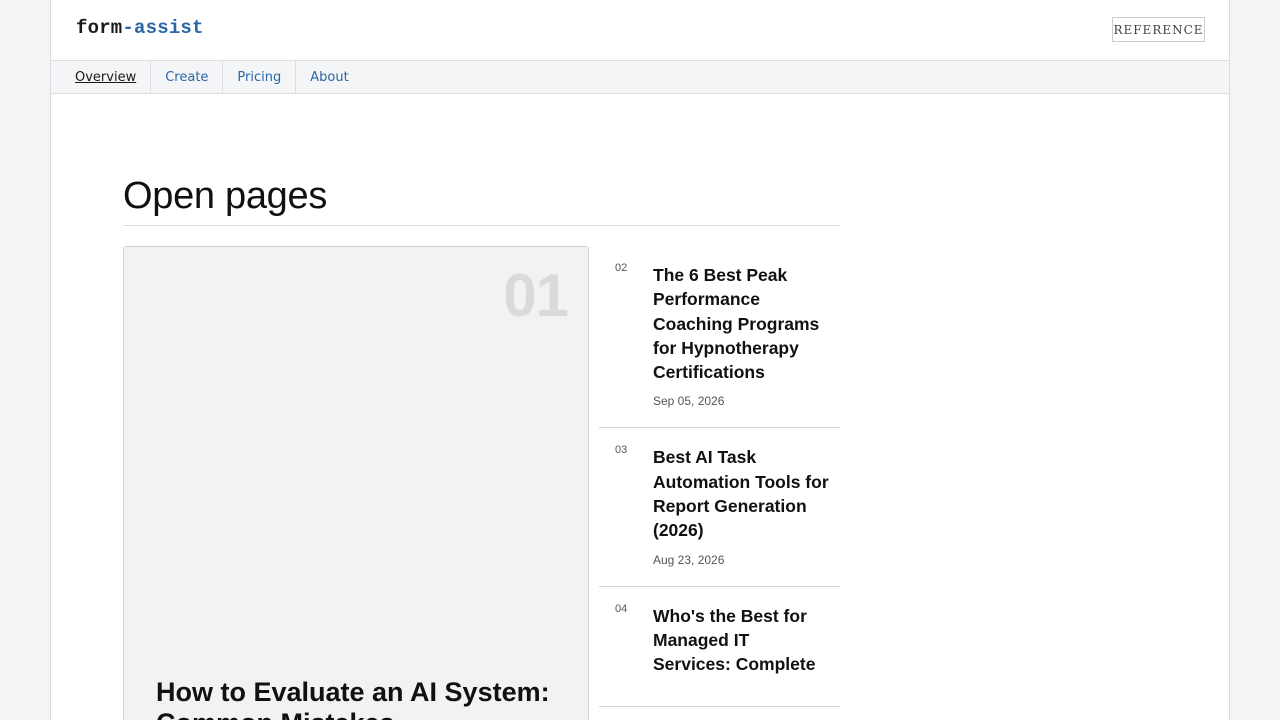 The width and height of the screenshot is (1280, 720). Describe the element at coordinates (225, 196) in the screenshot. I see `section-title: Open pages` at that location.